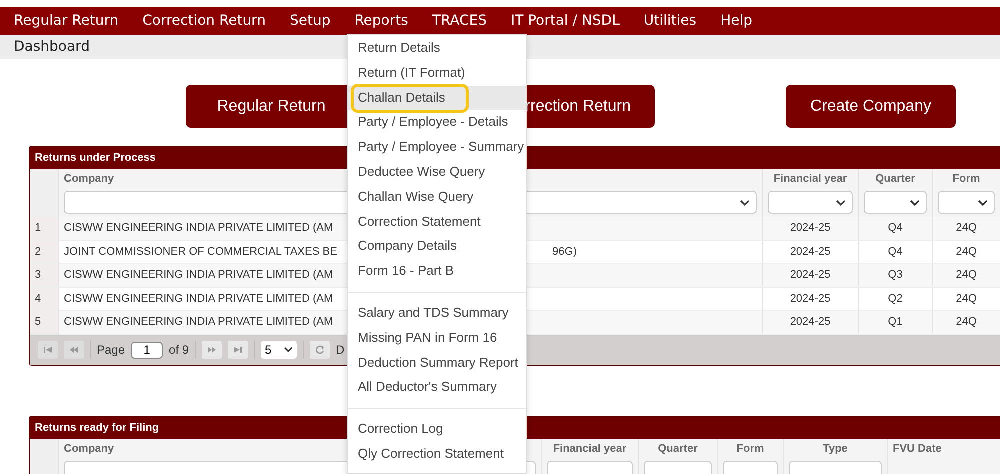 The width and height of the screenshot is (1000, 474). I want to click on column-header: Type, so click(835, 448).